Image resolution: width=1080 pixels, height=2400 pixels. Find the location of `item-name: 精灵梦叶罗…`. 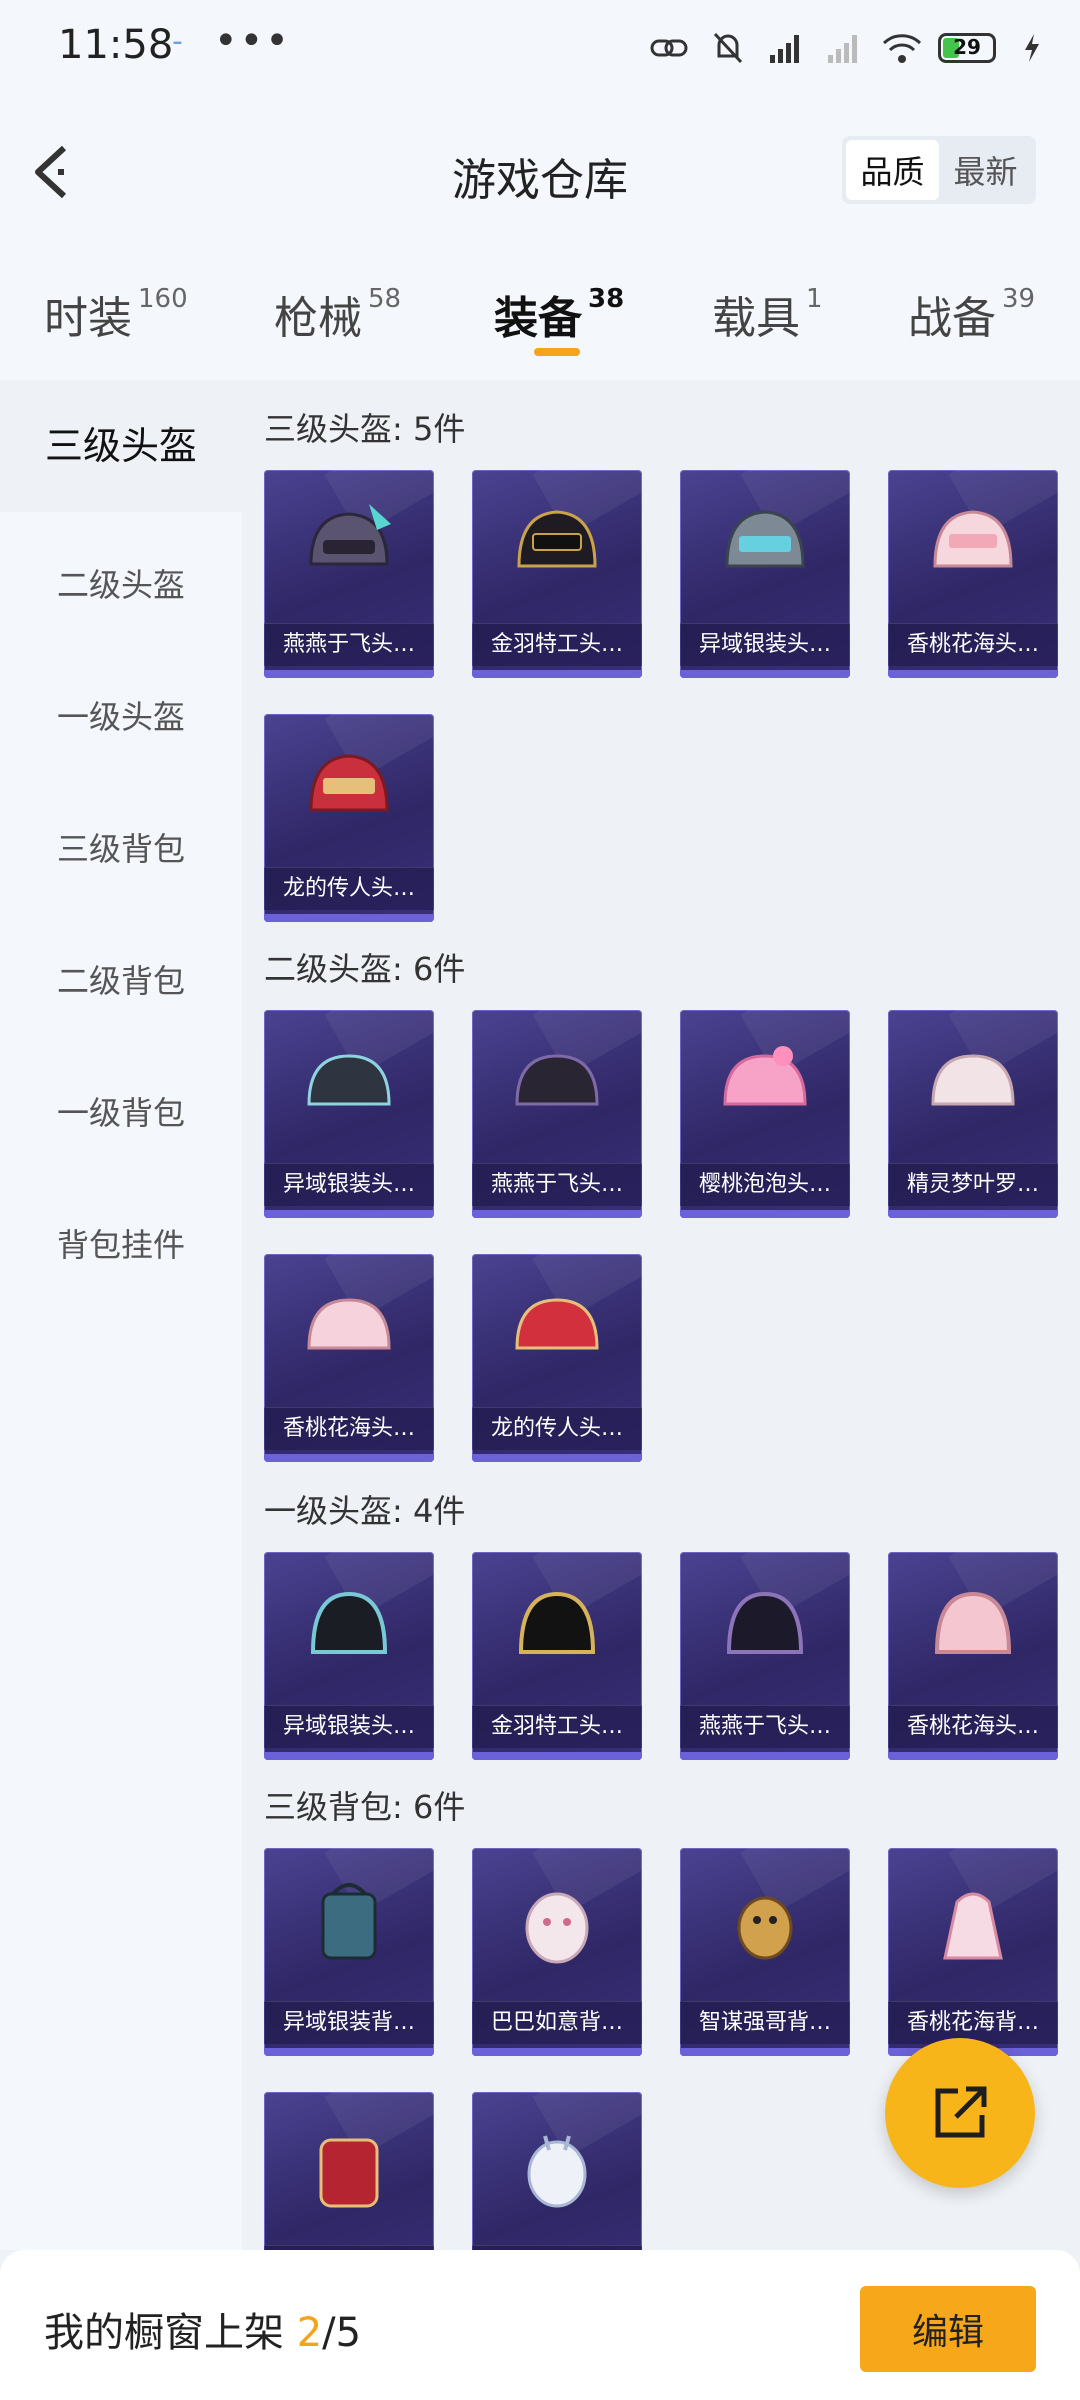

item-name: 精灵梦叶罗… is located at coordinates (973, 1184).